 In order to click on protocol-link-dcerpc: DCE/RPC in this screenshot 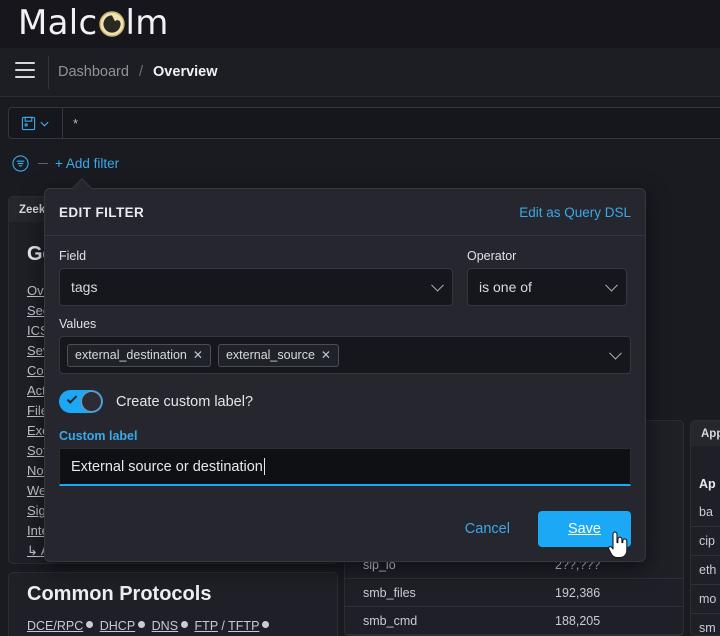, I will do `click(55, 626)`.